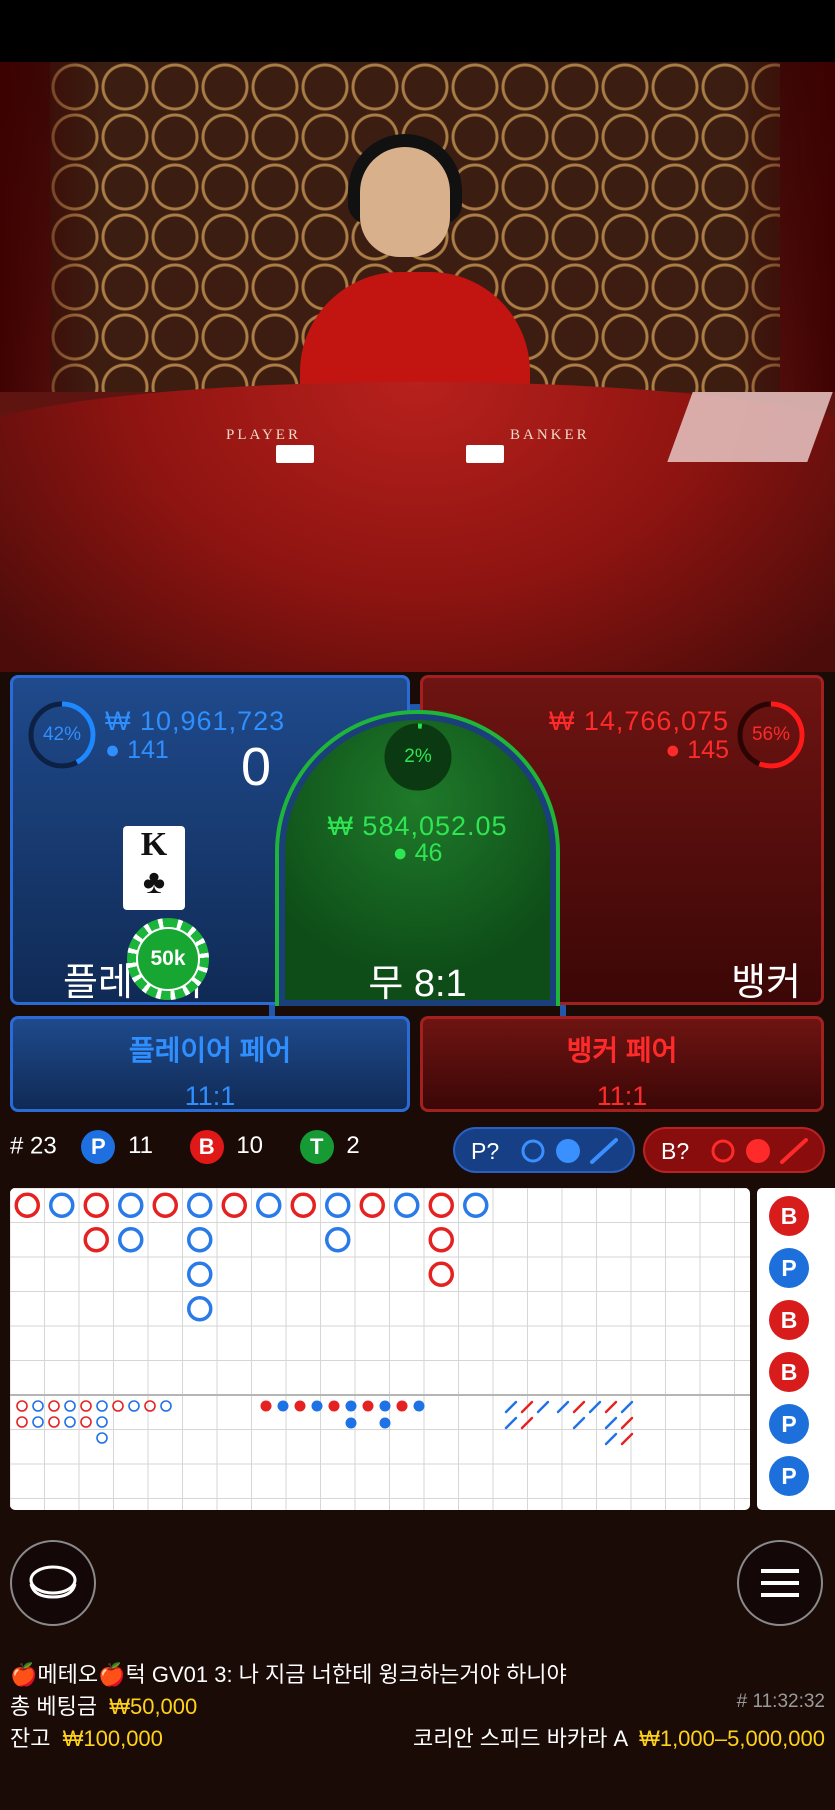 This screenshot has width=835, height=1810. Describe the element at coordinates (140, 1146) in the screenshot. I see `player-wins: 11` at that location.